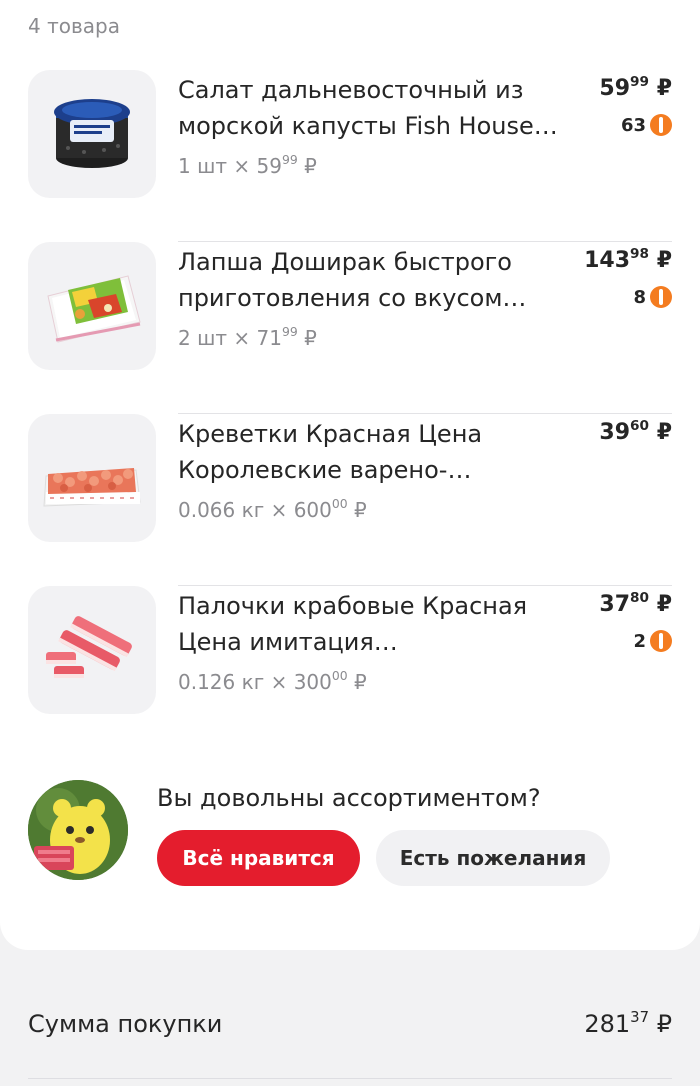  Describe the element at coordinates (78, 830) in the screenshot. I see `mascot-avatar` at that location.